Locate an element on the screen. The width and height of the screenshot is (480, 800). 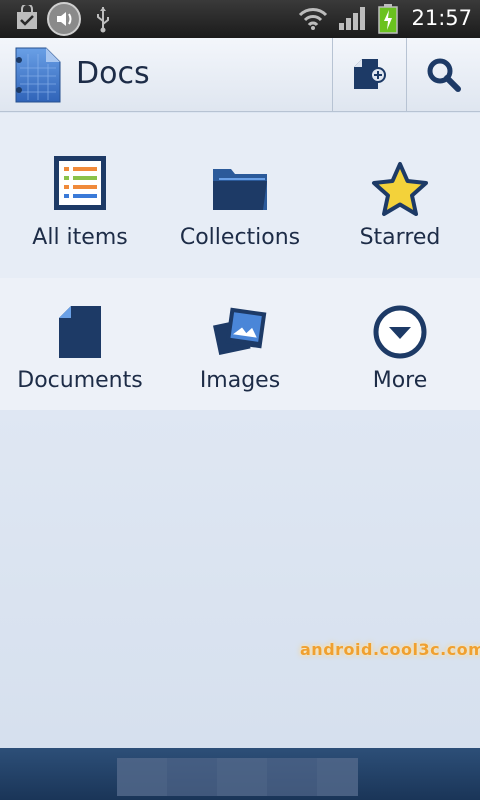
search-button is located at coordinates (443, 74).